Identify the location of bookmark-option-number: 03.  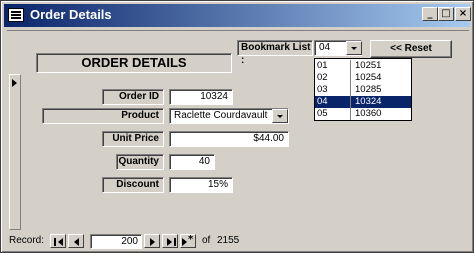
(334, 90).